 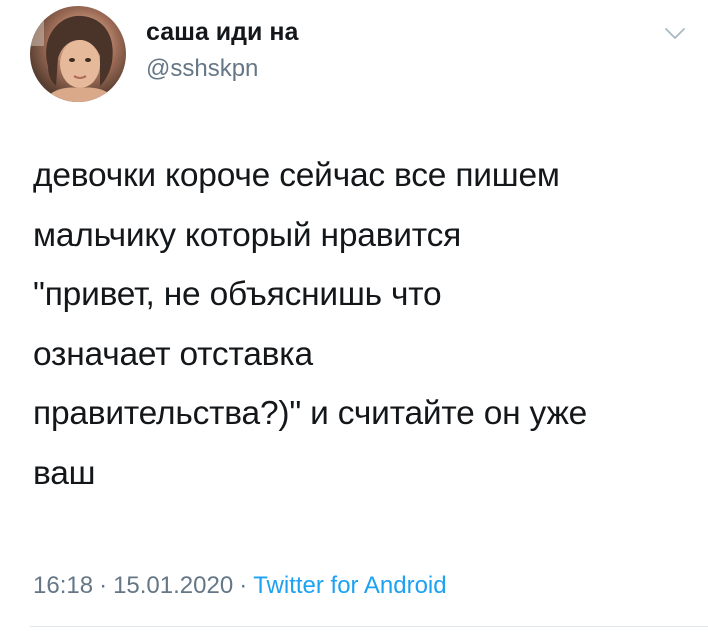 I want to click on avatar, so click(x=78, y=54).